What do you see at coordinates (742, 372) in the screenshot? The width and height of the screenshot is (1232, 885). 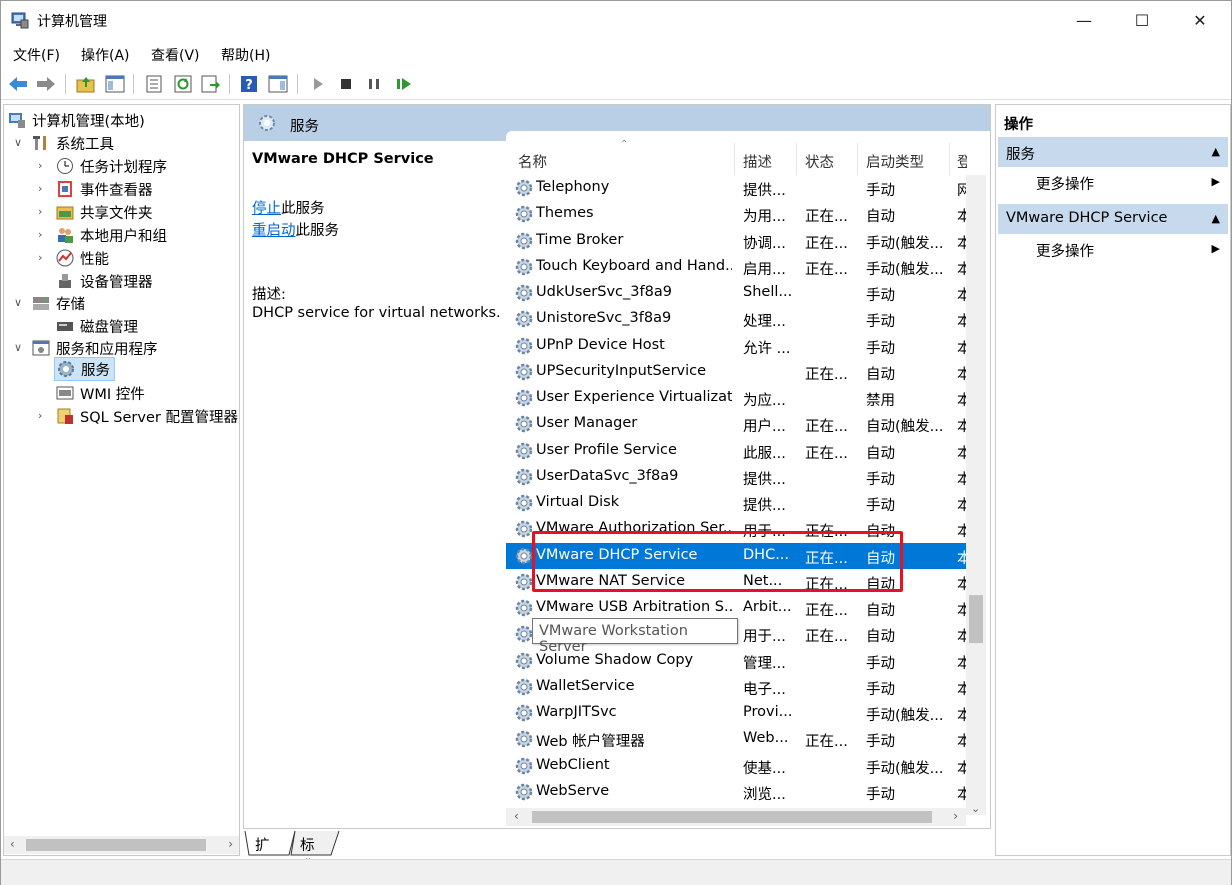 I see `service-row: UPSecurityInputService正在...自动本` at bounding box center [742, 372].